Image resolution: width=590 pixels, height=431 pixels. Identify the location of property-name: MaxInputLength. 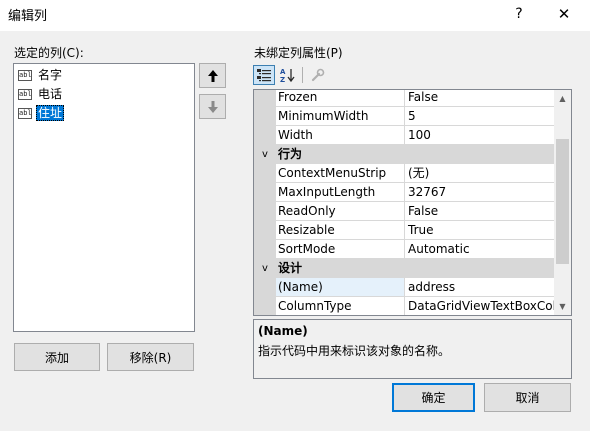
(340, 192).